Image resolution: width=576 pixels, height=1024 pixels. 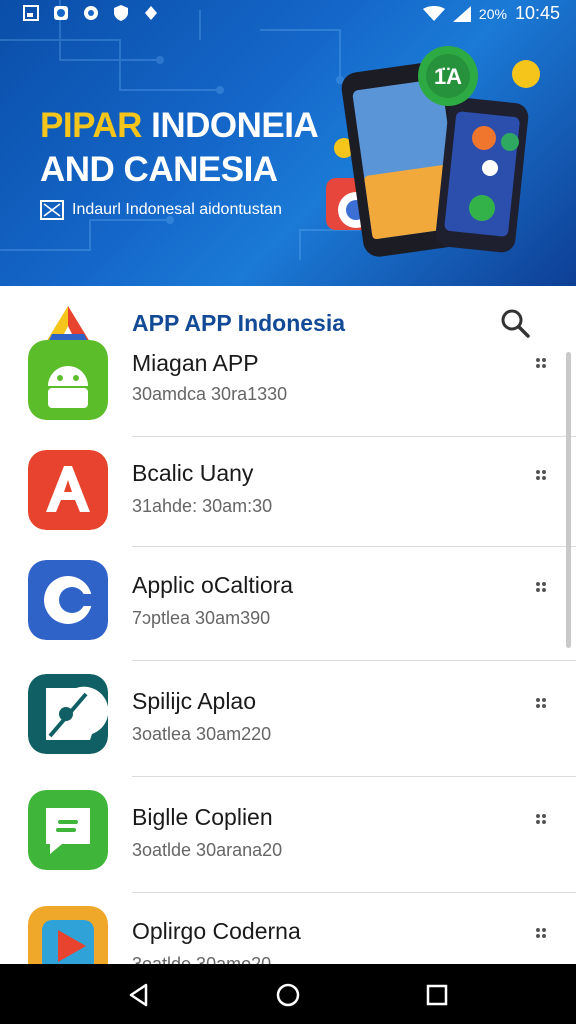 What do you see at coordinates (68, 490) in the screenshot?
I see `text-app-icon` at bounding box center [68, 490].